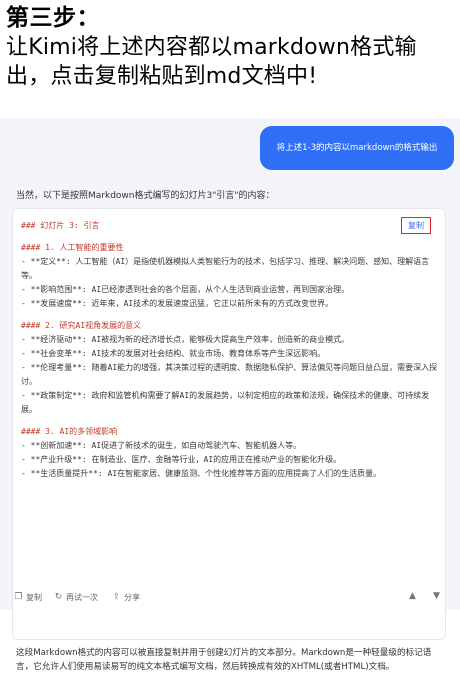 This screenshot has width=460, height=674. Describe the element at coordinates (53, 18) in the screenshot. I see `step-title: 第三步：` at that location.